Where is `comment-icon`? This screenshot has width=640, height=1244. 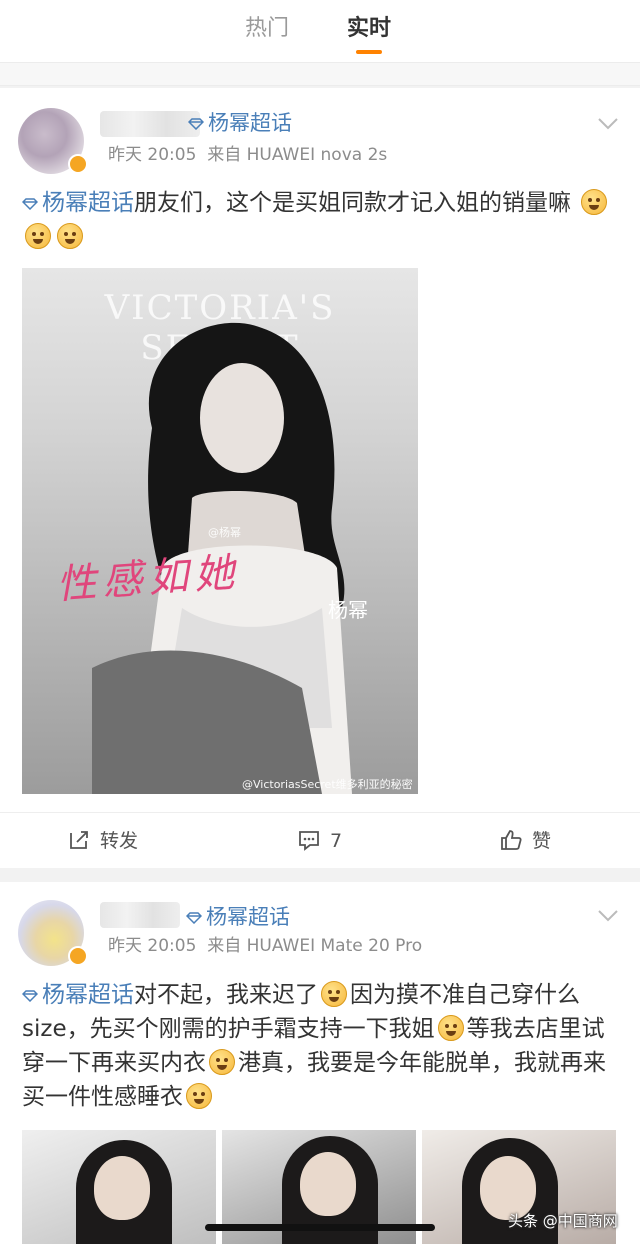
comment-icon is located at coordinates (309, 841).